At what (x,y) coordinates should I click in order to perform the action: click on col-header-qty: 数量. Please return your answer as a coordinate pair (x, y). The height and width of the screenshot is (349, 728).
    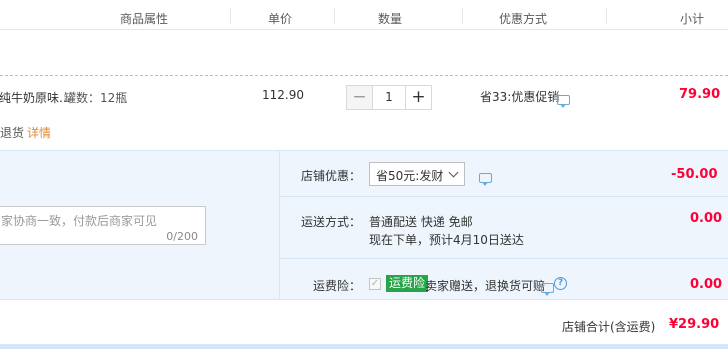
    Looking at the image, I should click on (390, 19).